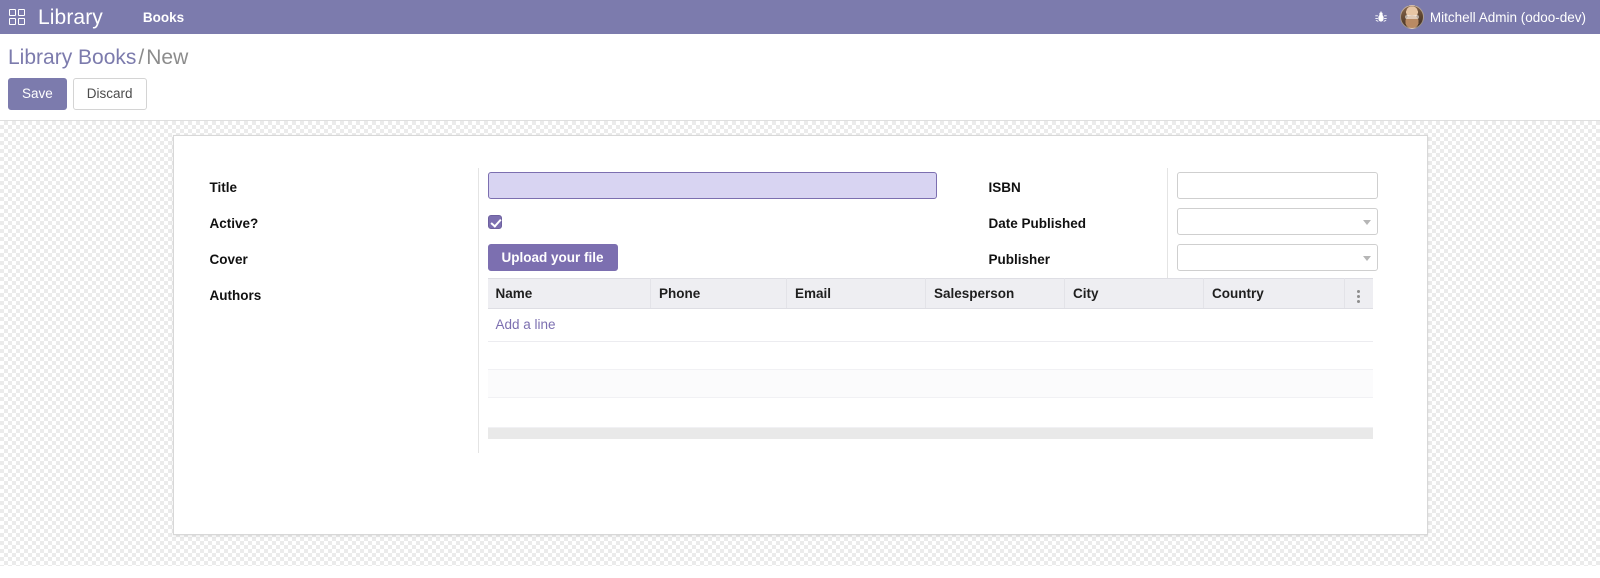 This screenshot has width=1600, height=578. What do you see at coordinates (804, 58) in the screenshot?
I see `breadcrumb: Library Books/New` at bounding box center [804, 58].